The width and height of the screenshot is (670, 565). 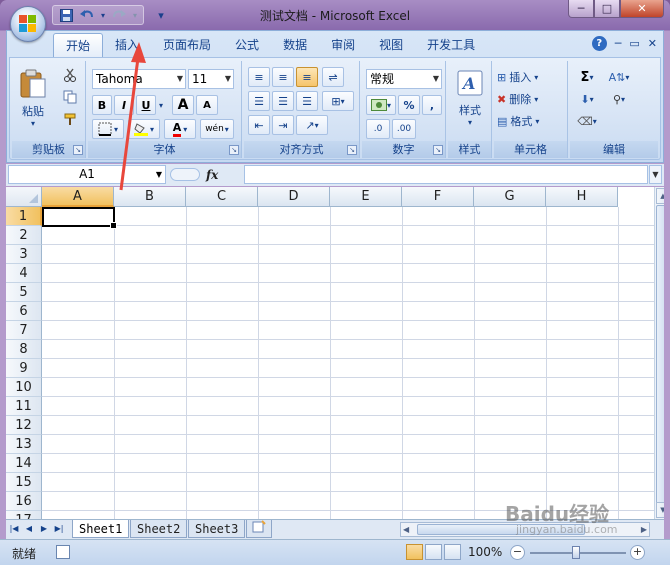 I want to click on tab-developer: 开发工具, so click(x=451, y=45).